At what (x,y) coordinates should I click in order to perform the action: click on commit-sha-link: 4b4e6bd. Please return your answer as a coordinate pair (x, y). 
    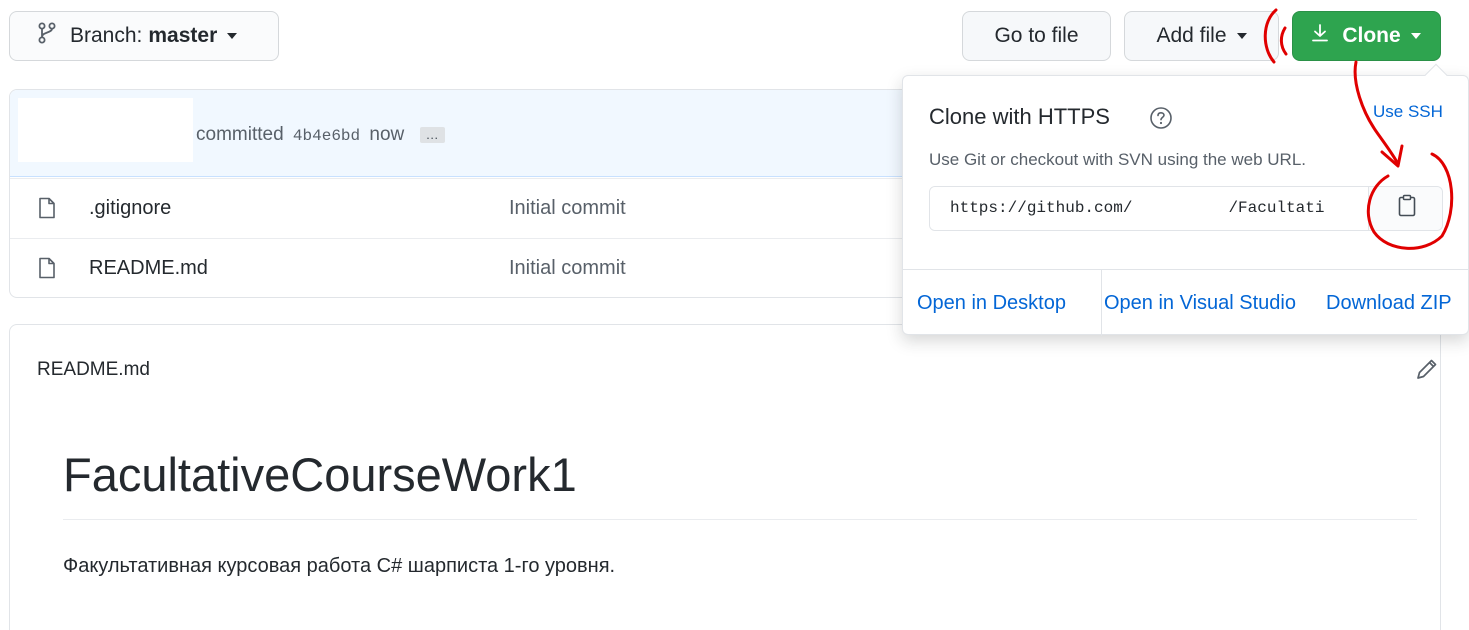
    Looking at the image, I should click on (326, 136).